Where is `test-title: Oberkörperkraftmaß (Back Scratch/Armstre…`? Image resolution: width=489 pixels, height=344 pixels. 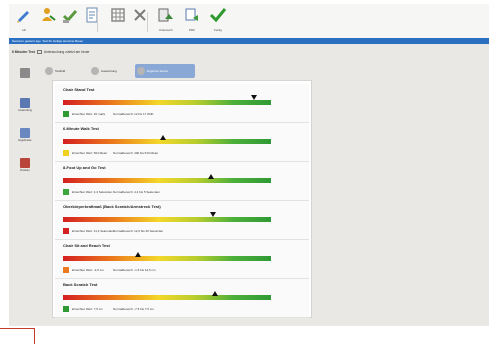 test-title: Oberkörperkraftmaß (Back Scratch/Armstre… is located at coordinates (112, 206).